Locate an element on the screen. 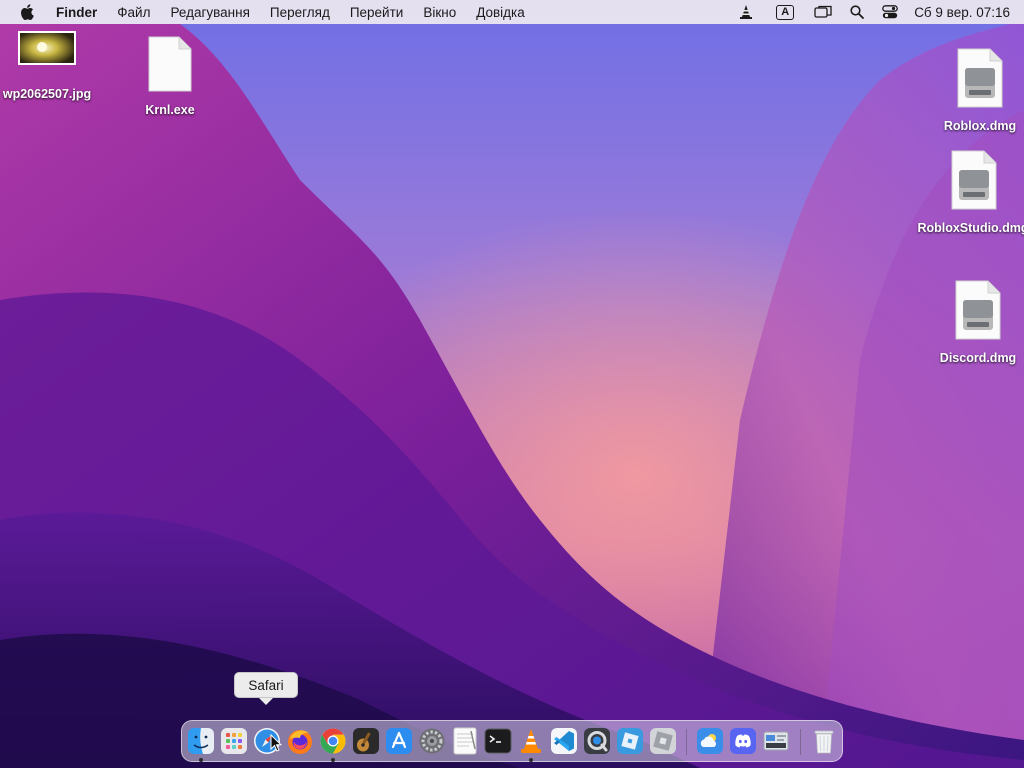 This screenshot has height=768, width=1024. dock-item-weather is located at coordinates (710, 741).